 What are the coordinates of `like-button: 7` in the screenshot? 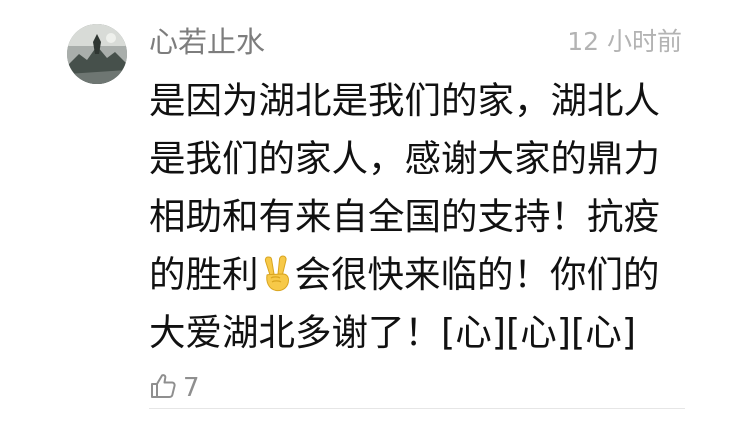 It's located at (174, 388).